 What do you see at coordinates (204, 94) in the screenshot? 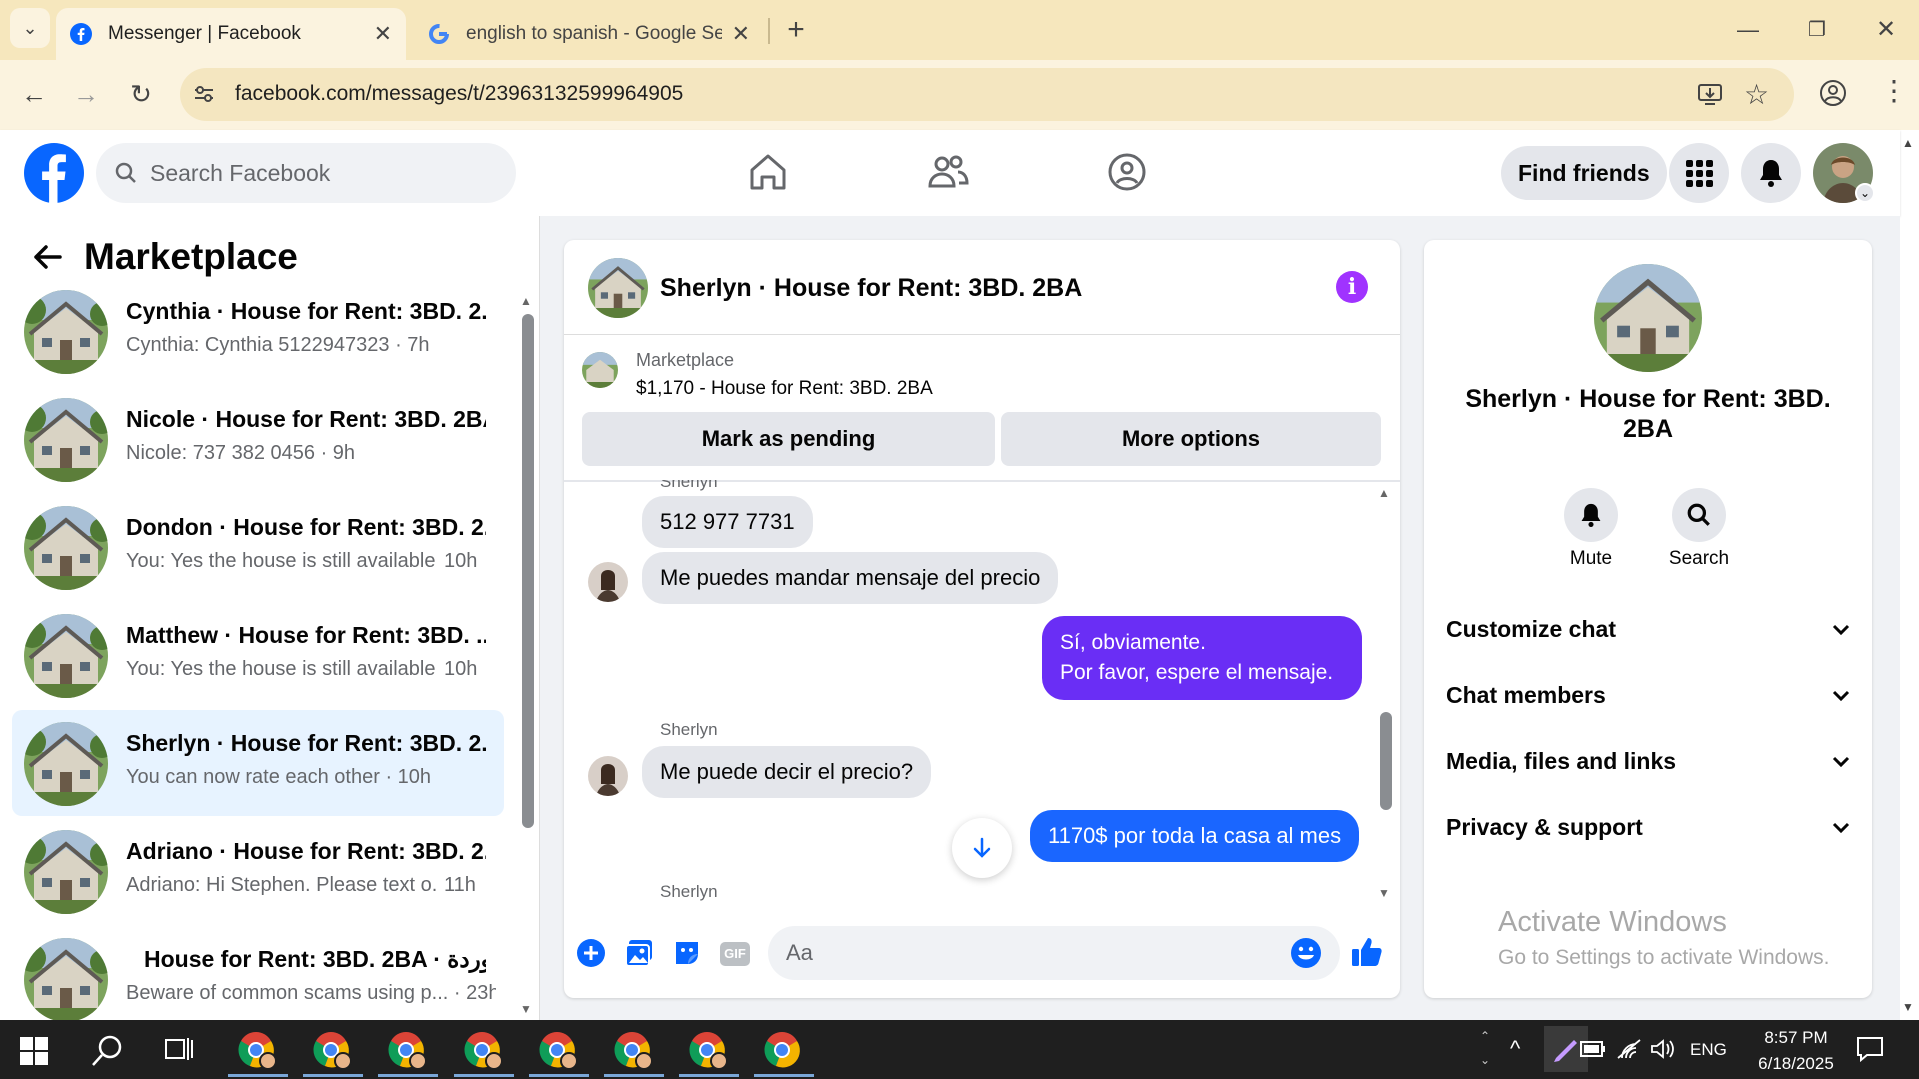
I see `site-info-icon` at bounding box center [204, 94].